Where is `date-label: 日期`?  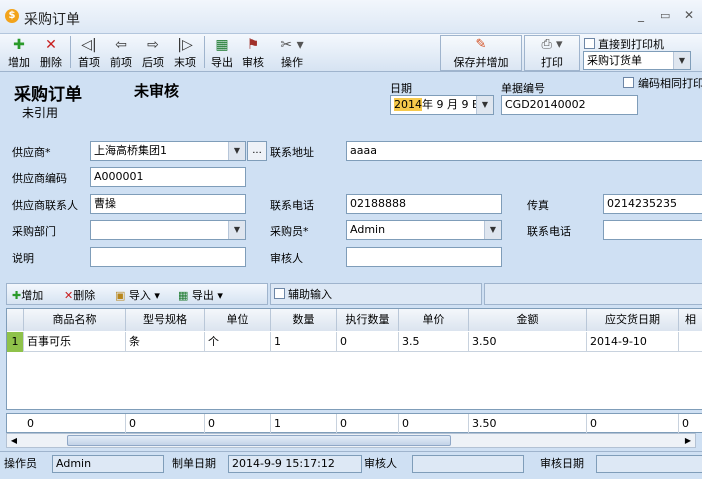 date-label: 日期 is located at coordinates (401, 88).